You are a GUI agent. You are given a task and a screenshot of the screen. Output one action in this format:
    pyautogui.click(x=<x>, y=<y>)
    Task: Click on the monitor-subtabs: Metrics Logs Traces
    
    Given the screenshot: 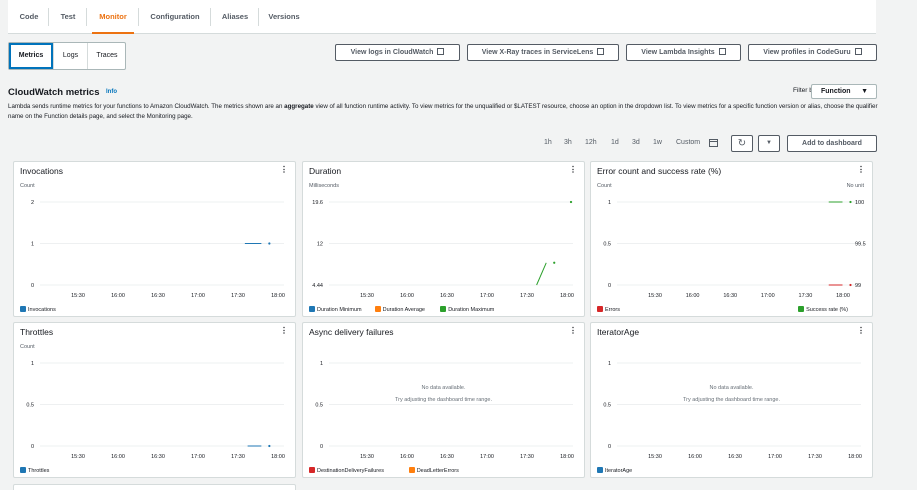 What is the action you would take?
    pyautogui.click(x=67, y=56)
    